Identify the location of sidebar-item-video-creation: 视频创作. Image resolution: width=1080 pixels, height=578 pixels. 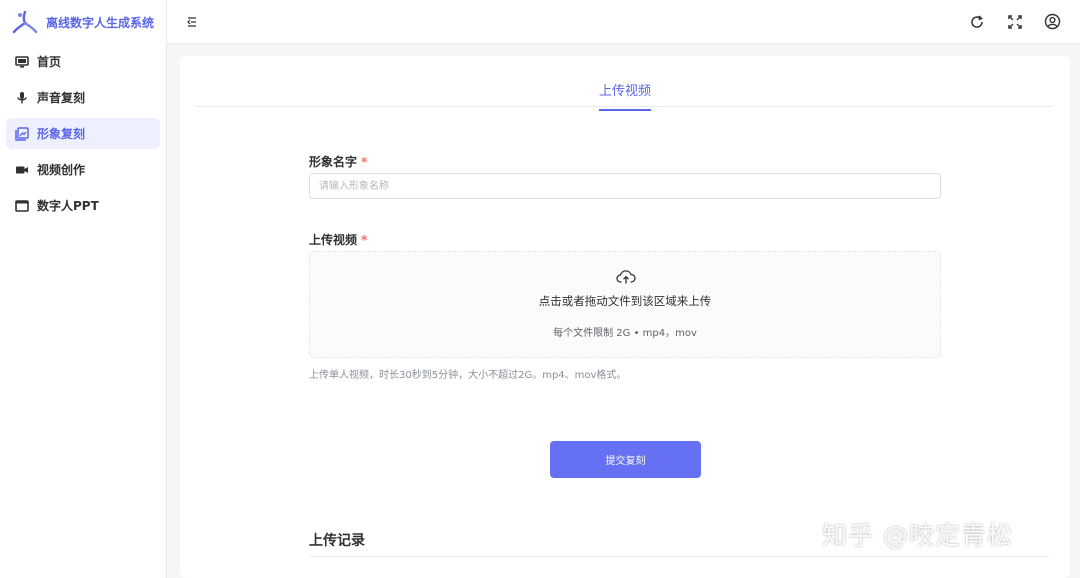
(83, 169).